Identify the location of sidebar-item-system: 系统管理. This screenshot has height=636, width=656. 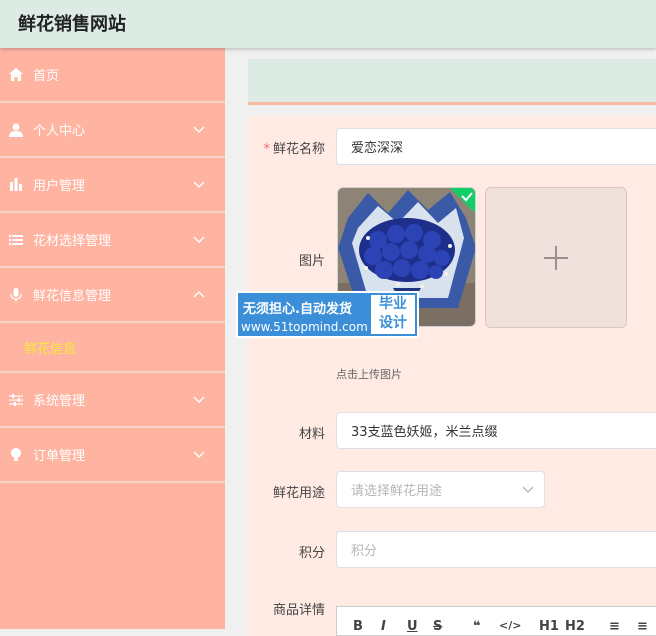
(112, 400).